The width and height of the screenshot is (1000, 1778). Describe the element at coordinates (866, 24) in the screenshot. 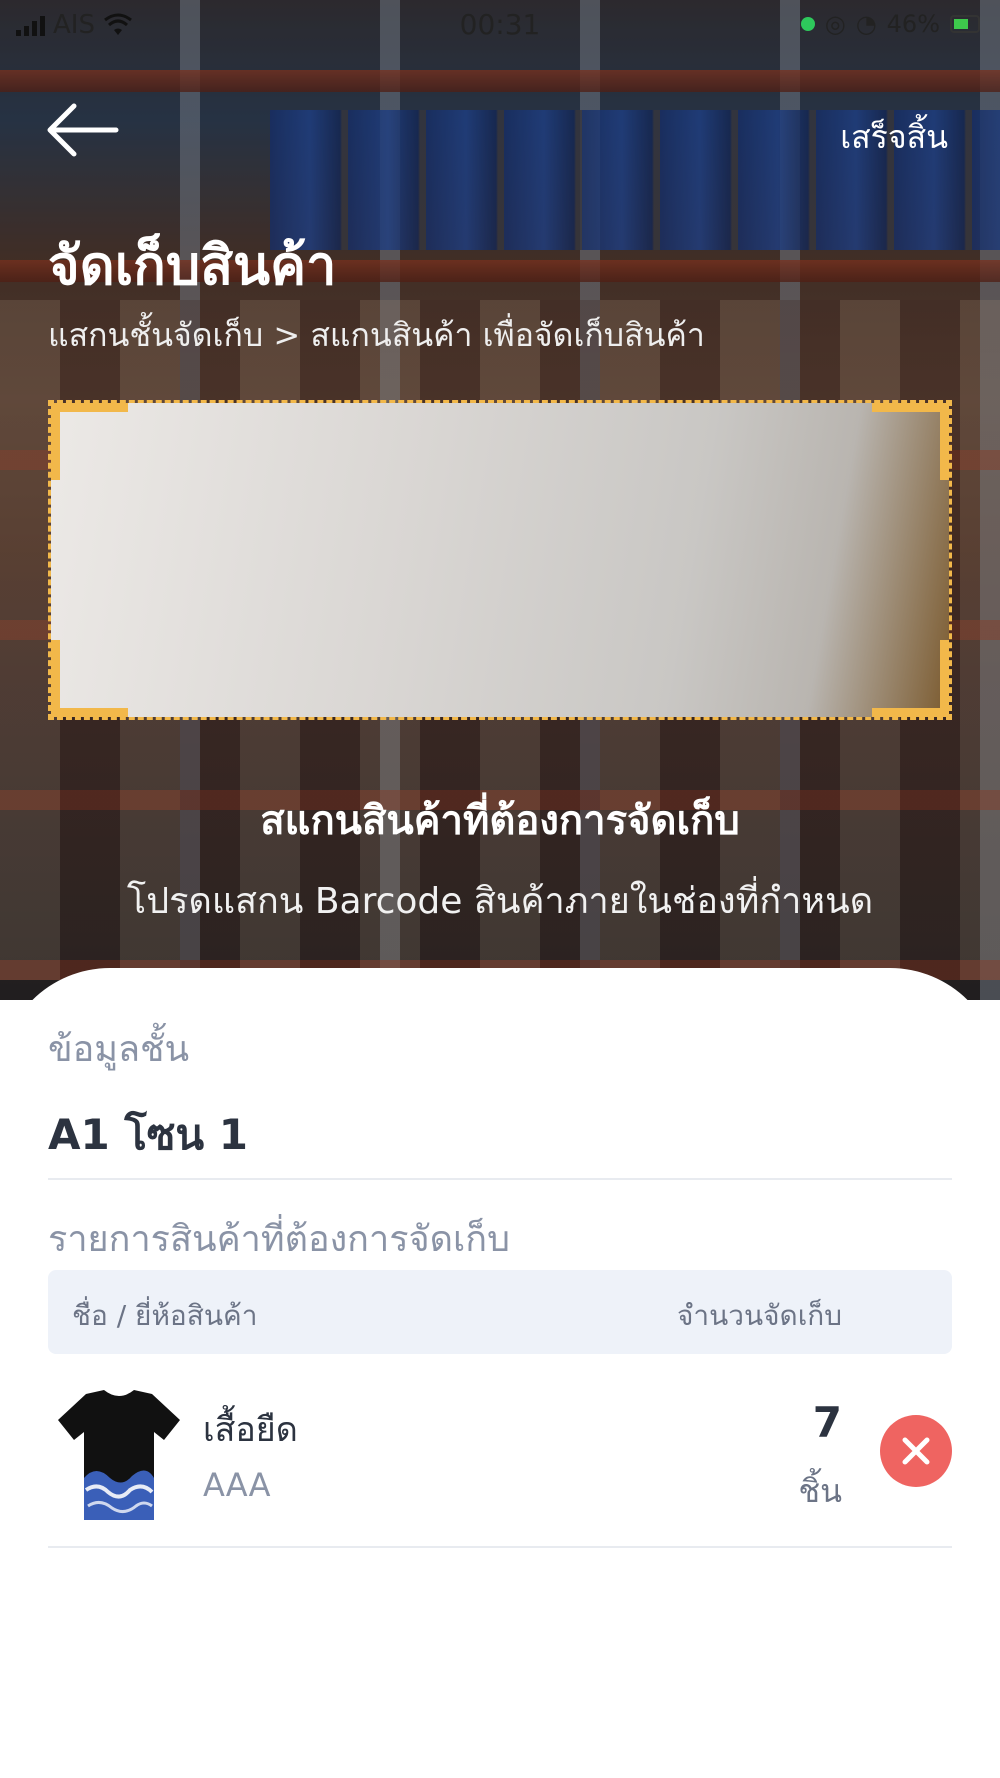

I see `alarm-icon: ◔` at that location.